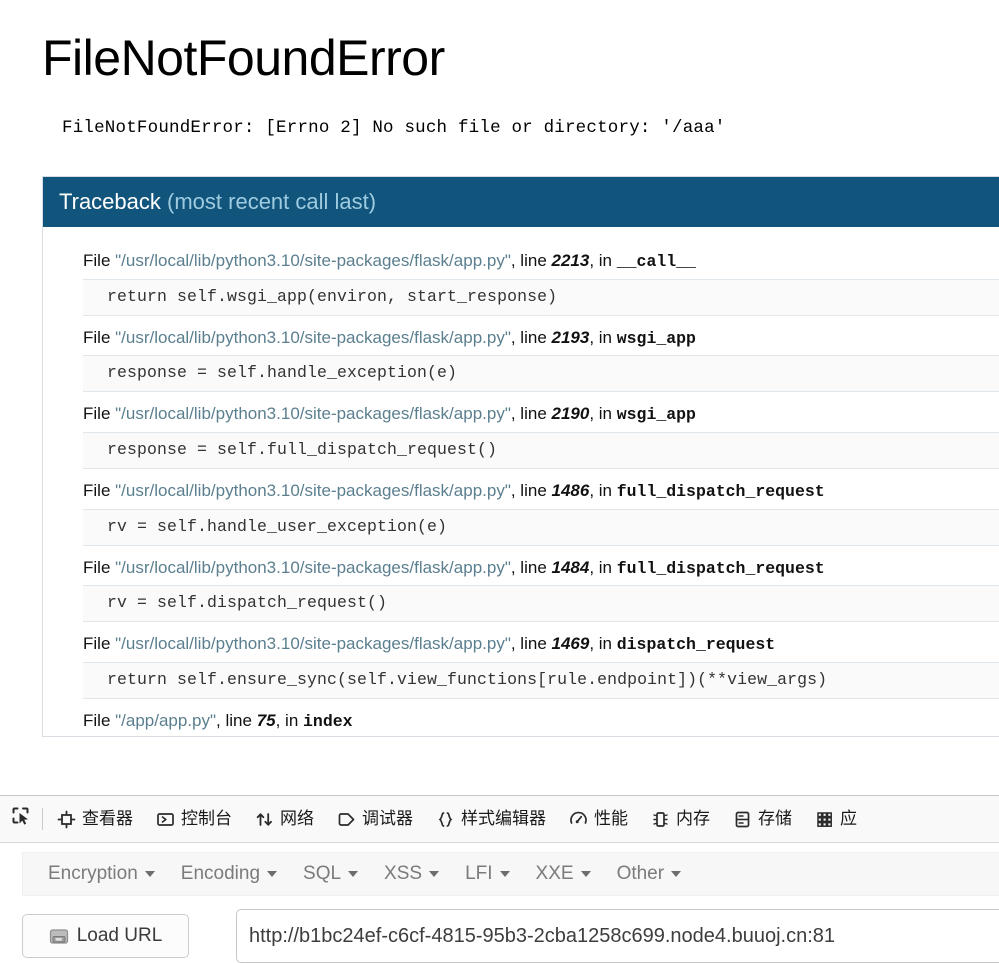 This screenshot has height=963, width=999. I want to click on traceback-header-main: Traceback, so click(113, 201).